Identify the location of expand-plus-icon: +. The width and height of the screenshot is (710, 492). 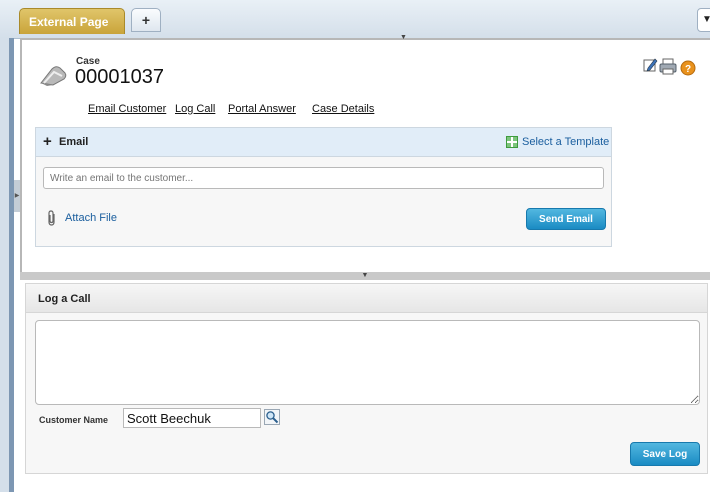
(47, 141).